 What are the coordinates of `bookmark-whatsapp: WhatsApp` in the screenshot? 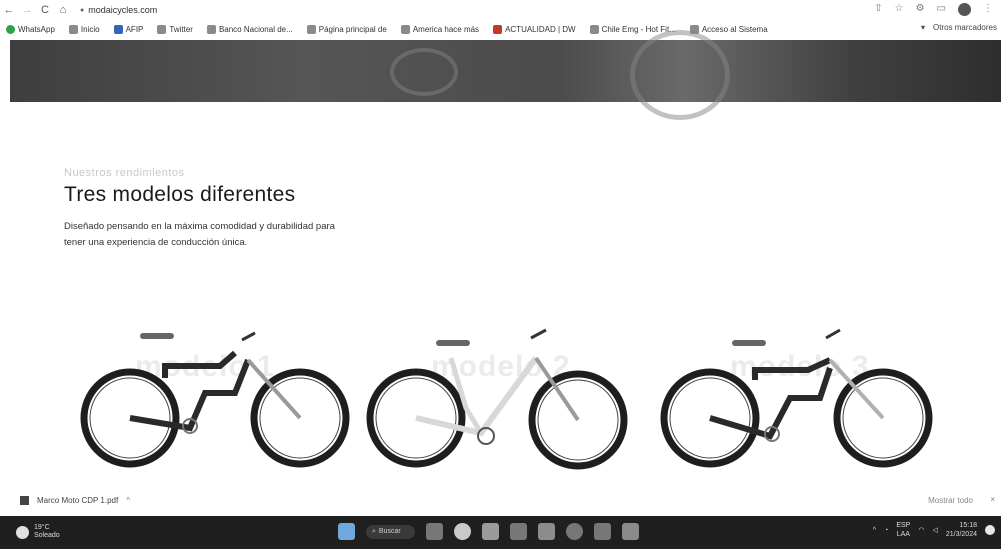 It's located at (30, 29).